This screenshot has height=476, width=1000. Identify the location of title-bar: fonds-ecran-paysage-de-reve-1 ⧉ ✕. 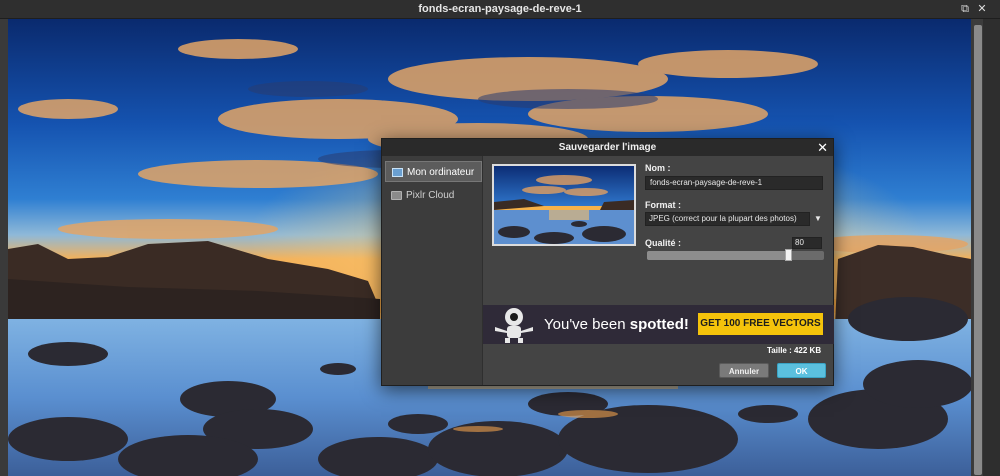
(500, 9).